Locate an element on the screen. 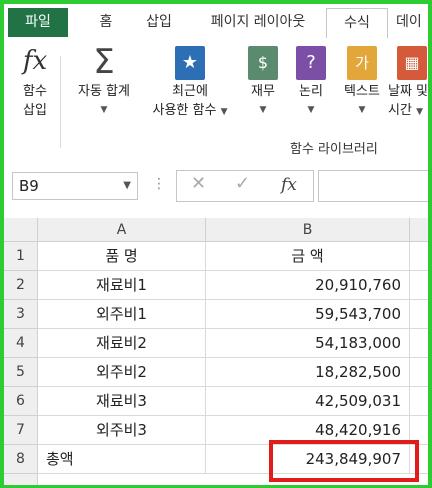  autosum-button: Σ 자동 합계 ▼ is located at coordinates (104, 82).